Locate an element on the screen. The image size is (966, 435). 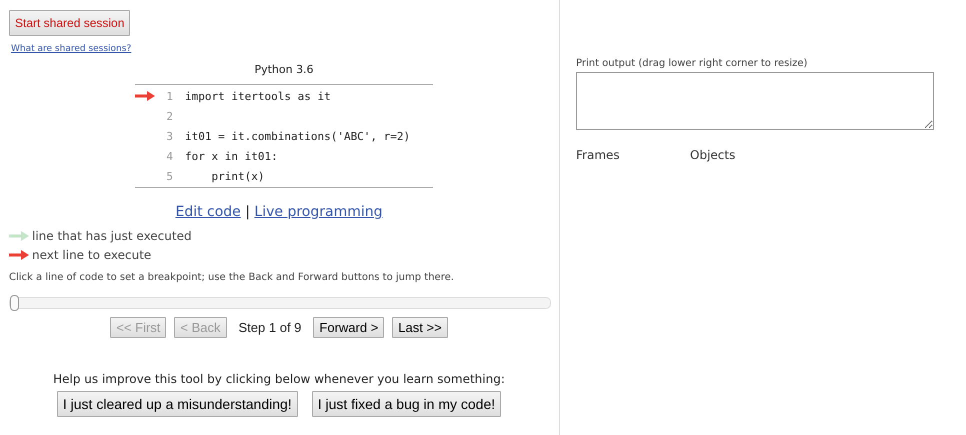
print-output-field is located at coordinates (755, 101).